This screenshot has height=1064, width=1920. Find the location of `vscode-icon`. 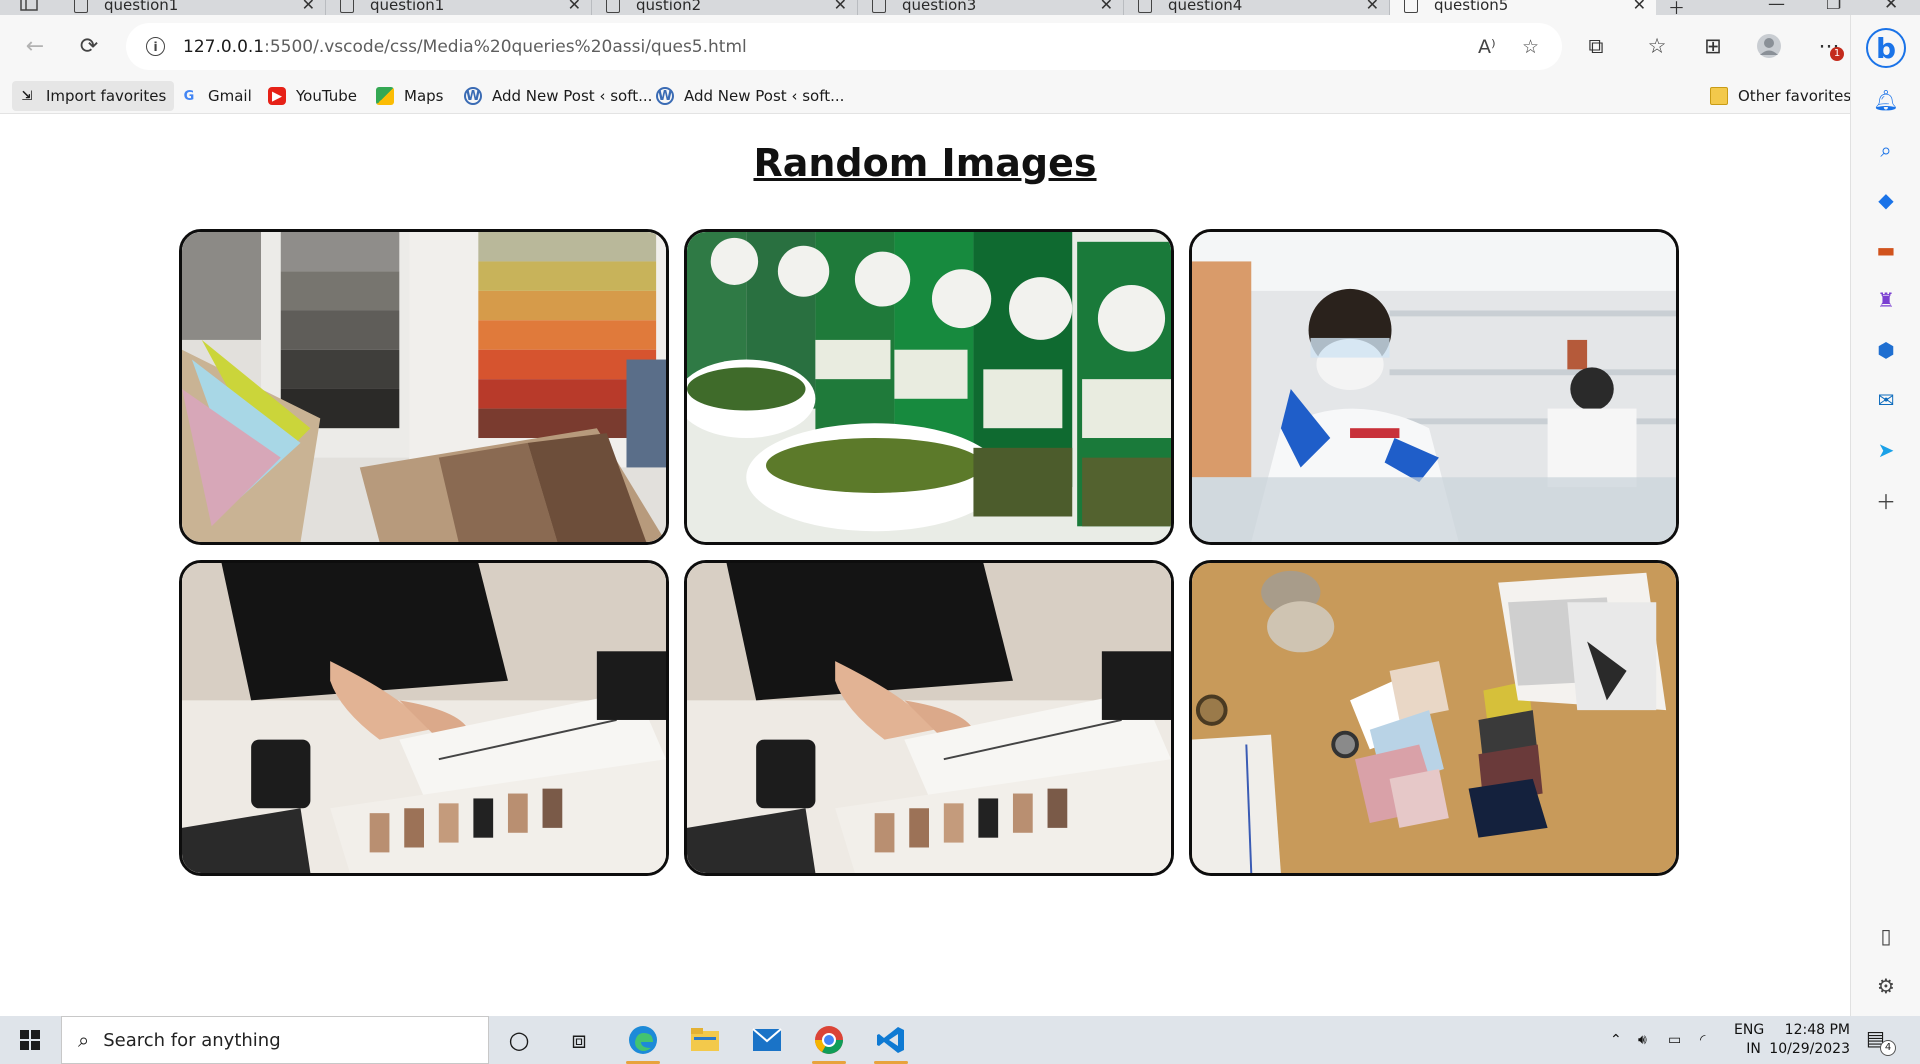

vscode-icon is located at coordinates (891, 1040).